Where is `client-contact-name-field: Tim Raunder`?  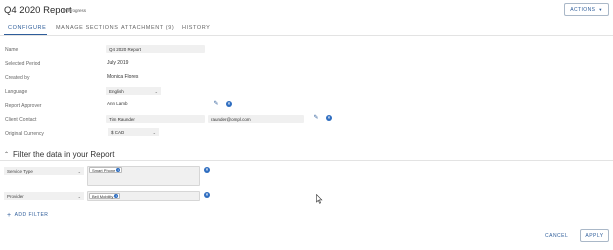 client-contact-name-field: Tim Raunder is located at coordinates (155, 119).